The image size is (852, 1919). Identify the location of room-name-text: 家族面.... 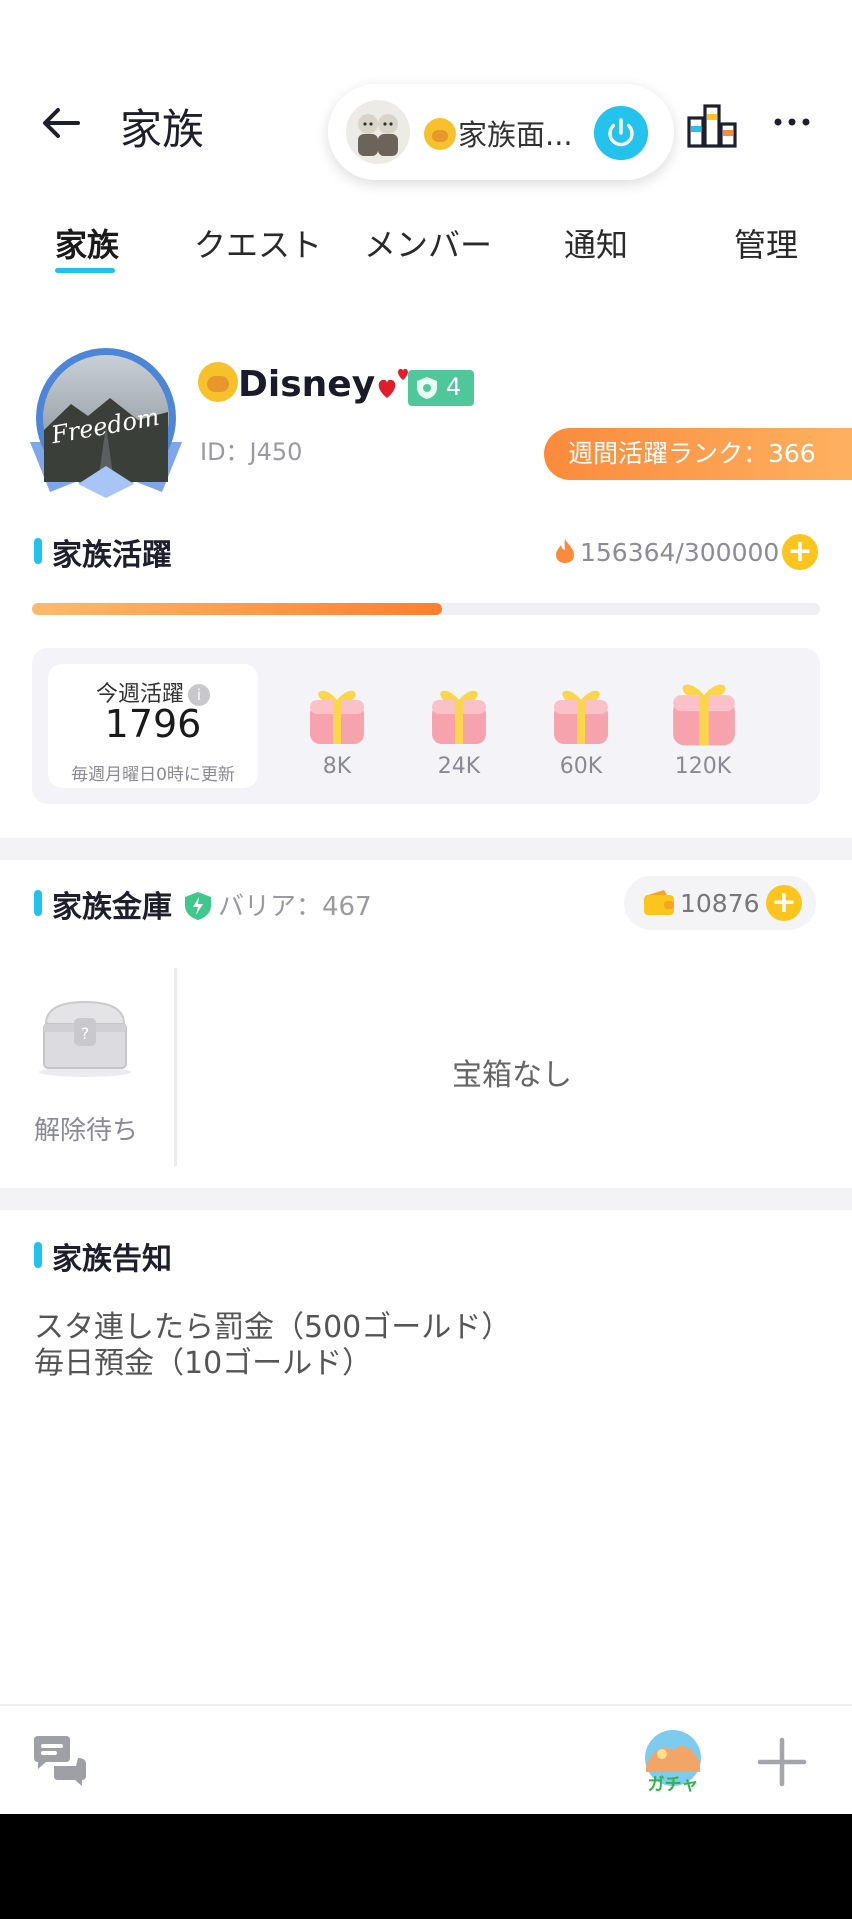
(515, 135).